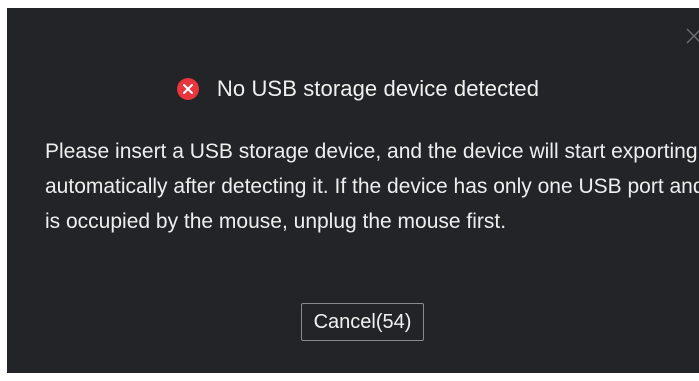 This screenshot has height=381, width=699. What do you see at coordinates (187, 89) in the screenshot?
I see `error-circle-icon` at bounding box center [187, 89].